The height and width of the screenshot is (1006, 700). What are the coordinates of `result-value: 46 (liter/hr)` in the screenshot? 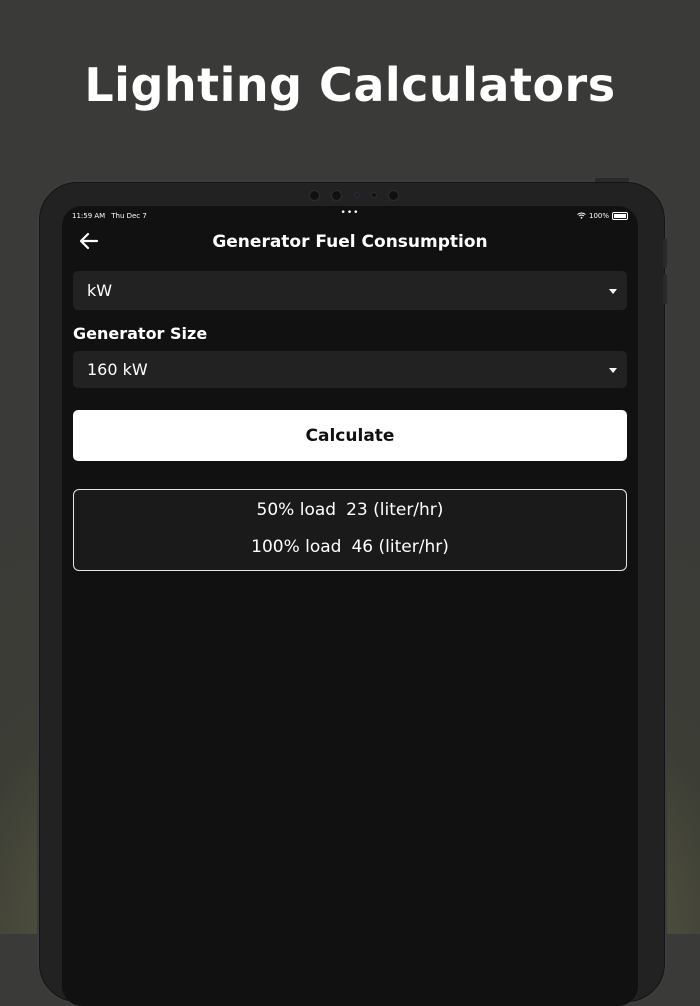 It's located at (400, 547).